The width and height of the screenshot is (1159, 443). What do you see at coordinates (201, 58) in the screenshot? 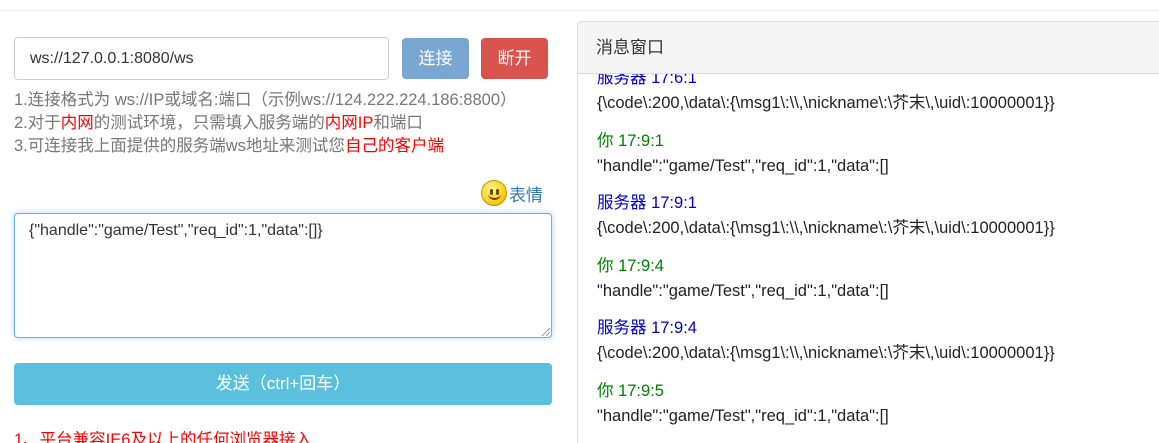
I see `ws-url-input` at bounding box center [201, 58].